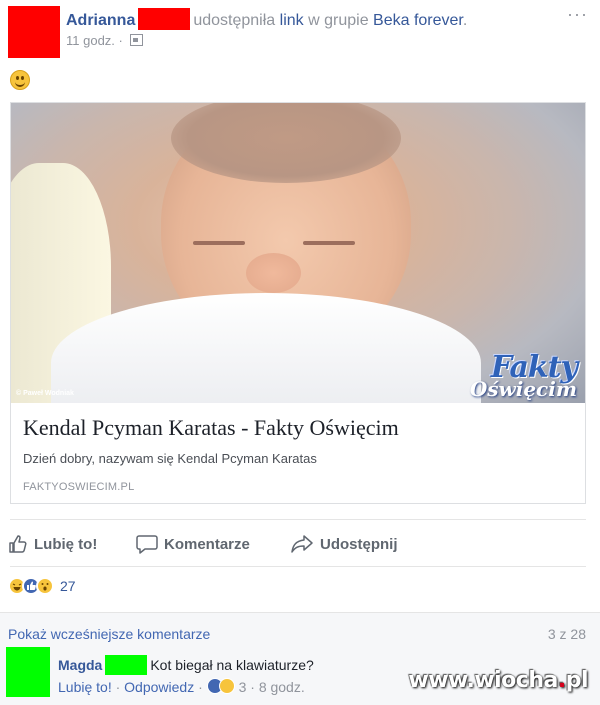 This screenshot has height=705, width=600. What do you see at coordinates (85, 687) in the screenshot?
I see `comment-like-link: Lubię to!` at bounding box center [85, 687].